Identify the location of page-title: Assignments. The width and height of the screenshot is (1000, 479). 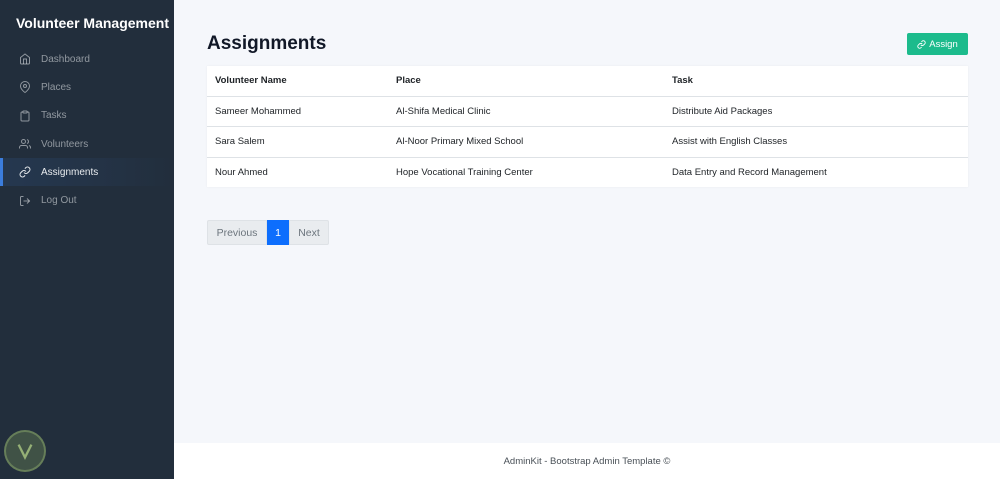
(267, 43).